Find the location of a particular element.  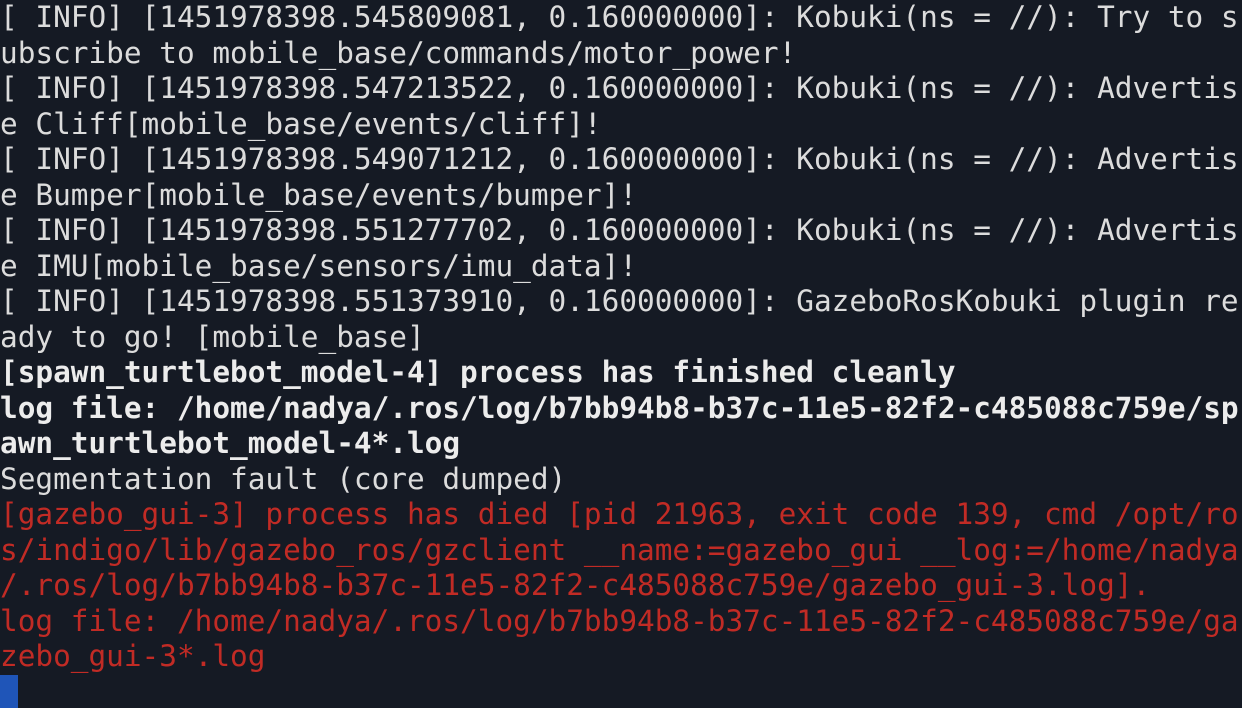

log-line-info: e Bumper[mobile_base/events/bumper]! is located at coordinates (319, 194).